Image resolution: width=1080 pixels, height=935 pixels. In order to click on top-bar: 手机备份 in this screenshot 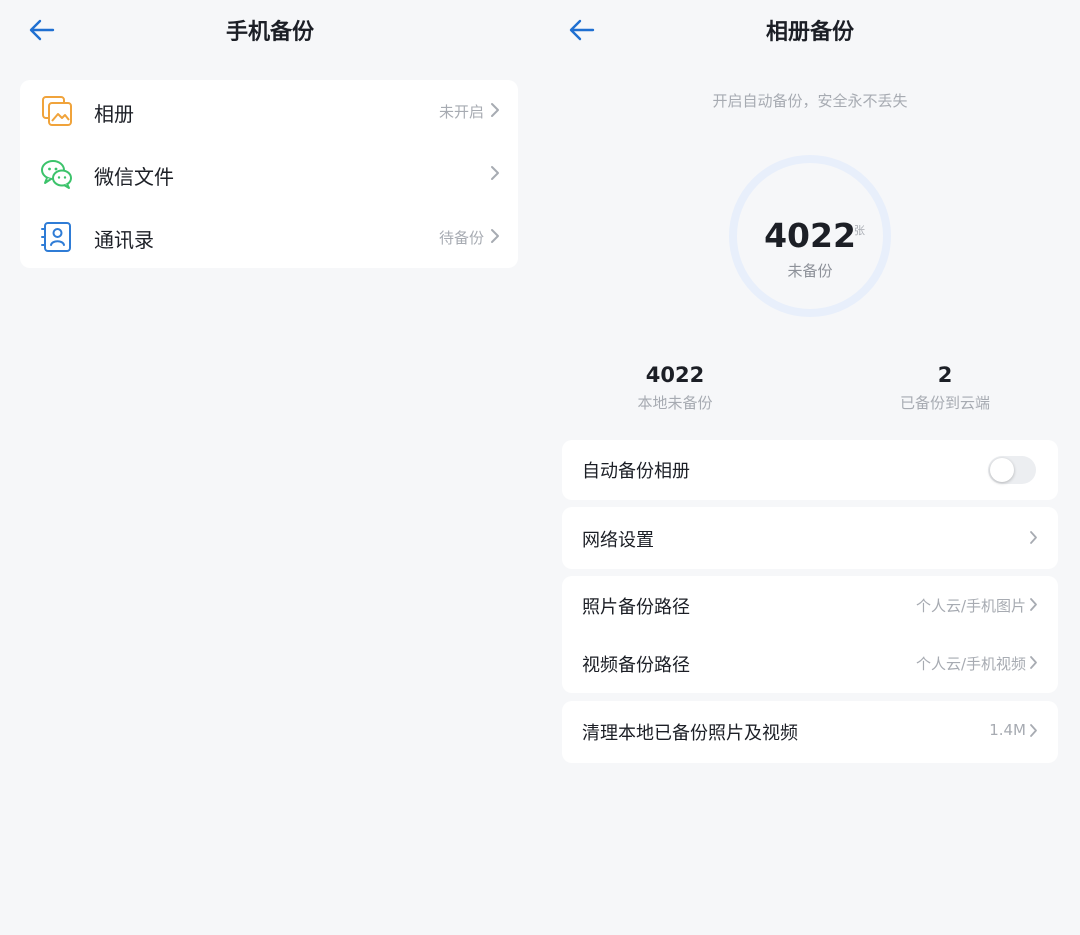, I will do `click(270, 31)`.